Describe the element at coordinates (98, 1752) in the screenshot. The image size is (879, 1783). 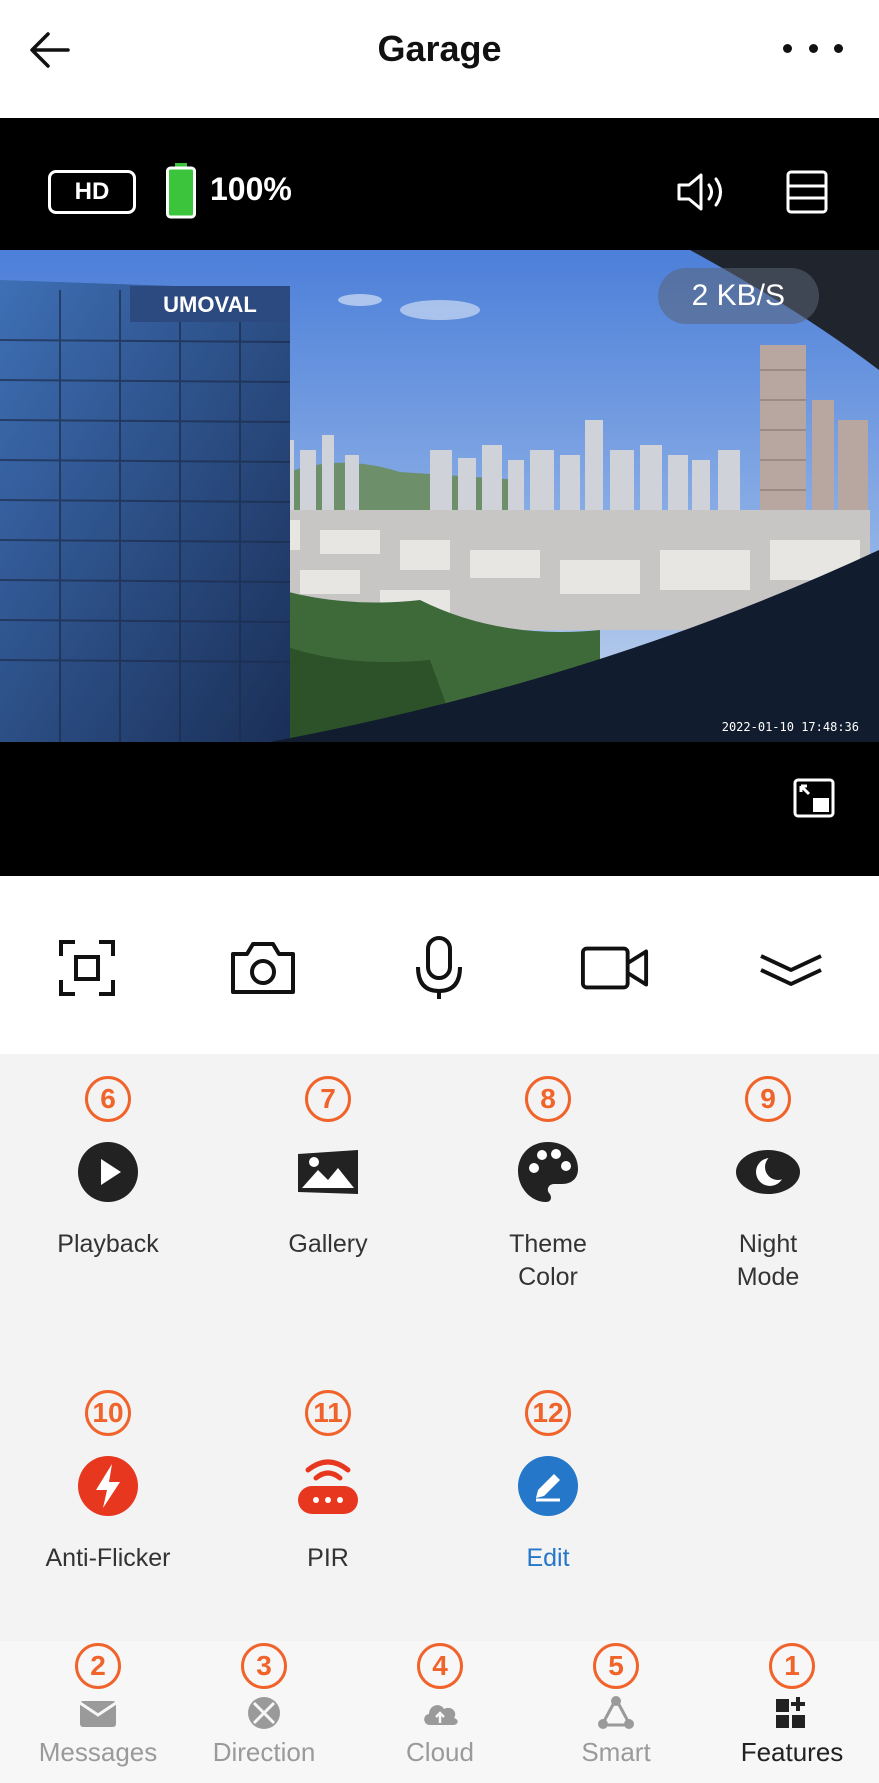
I see `tab-label: Messages` at that location.